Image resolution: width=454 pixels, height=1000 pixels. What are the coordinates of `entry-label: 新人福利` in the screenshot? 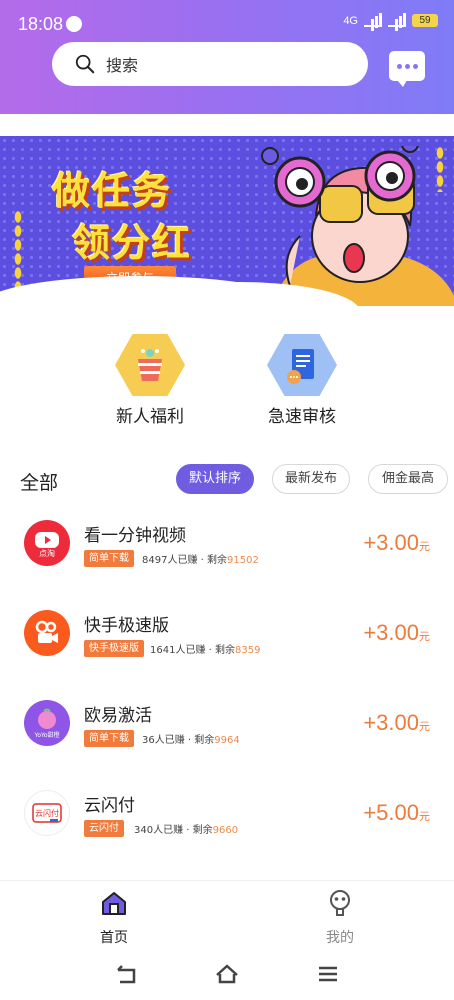 It's located at (150, 417).